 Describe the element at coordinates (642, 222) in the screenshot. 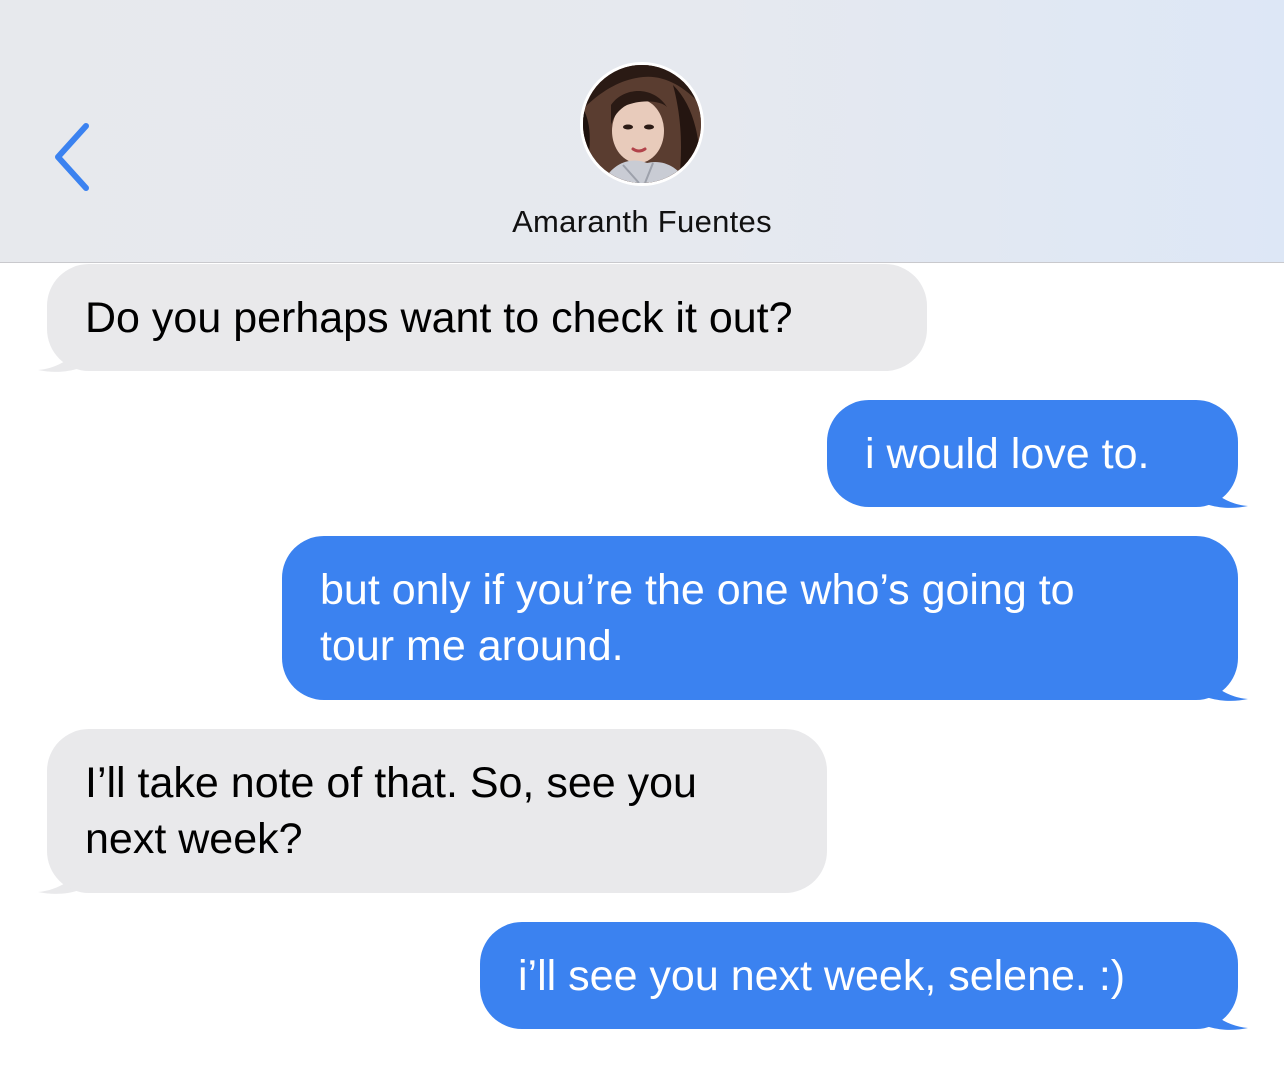

I see `contact-name: Amaranth Fuentes` at that location.